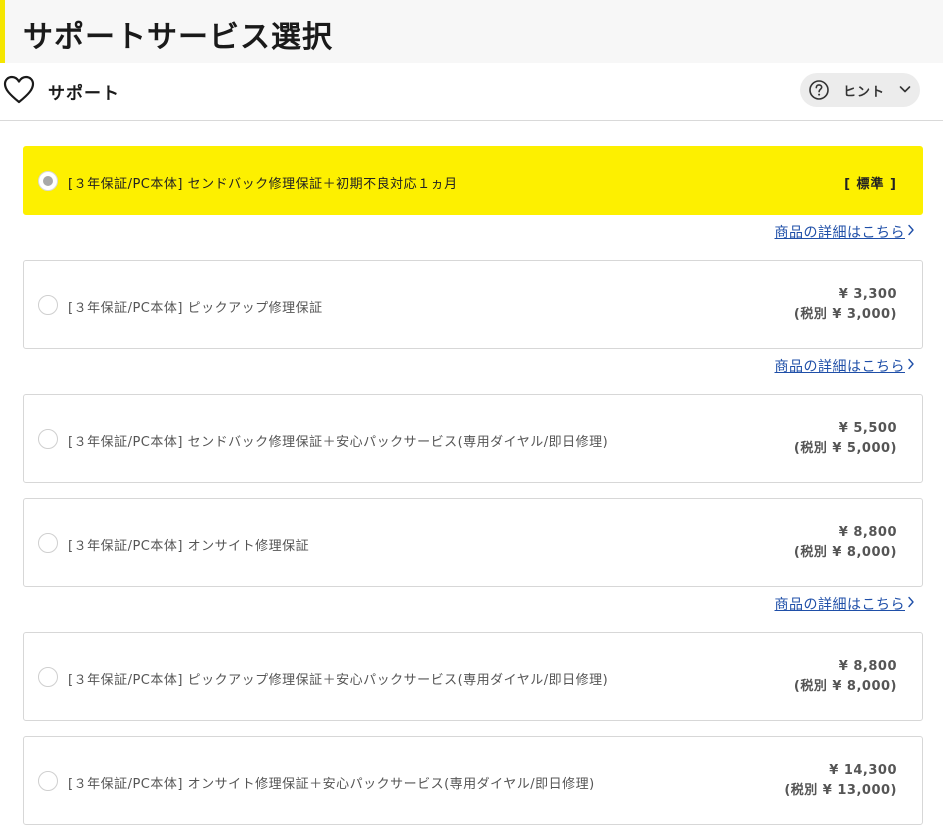 Image resolution: width=943 pixels, height=827 pixels. What do you see at coordinates (263, 184) in the screenshot?
I see `option-label: [３年保証/PC本体] センドバック修理保証＋初期不良対応１ヵ月` at bounding box center [263, 184].